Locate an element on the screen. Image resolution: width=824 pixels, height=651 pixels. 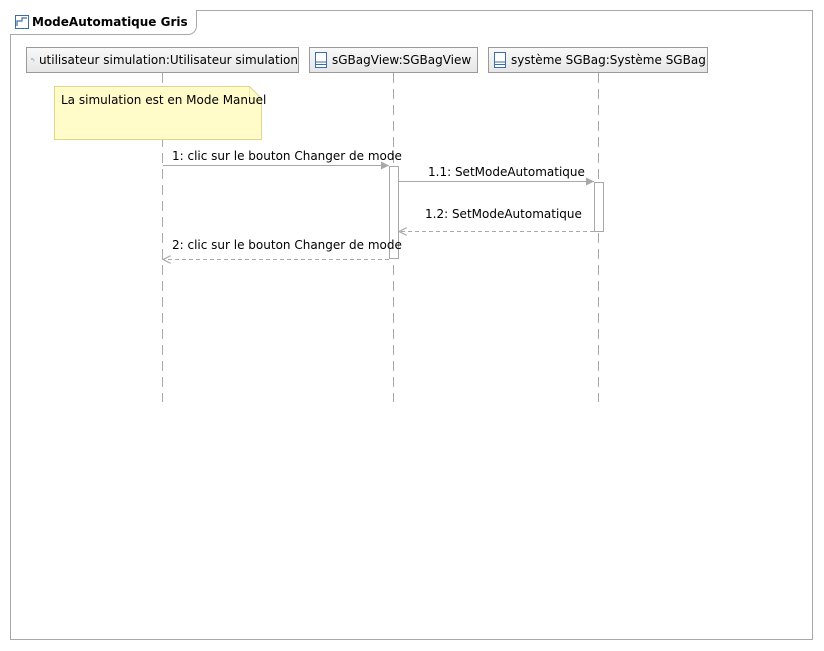
activation-systeme-sgbag is located at coordinates (599, 207).